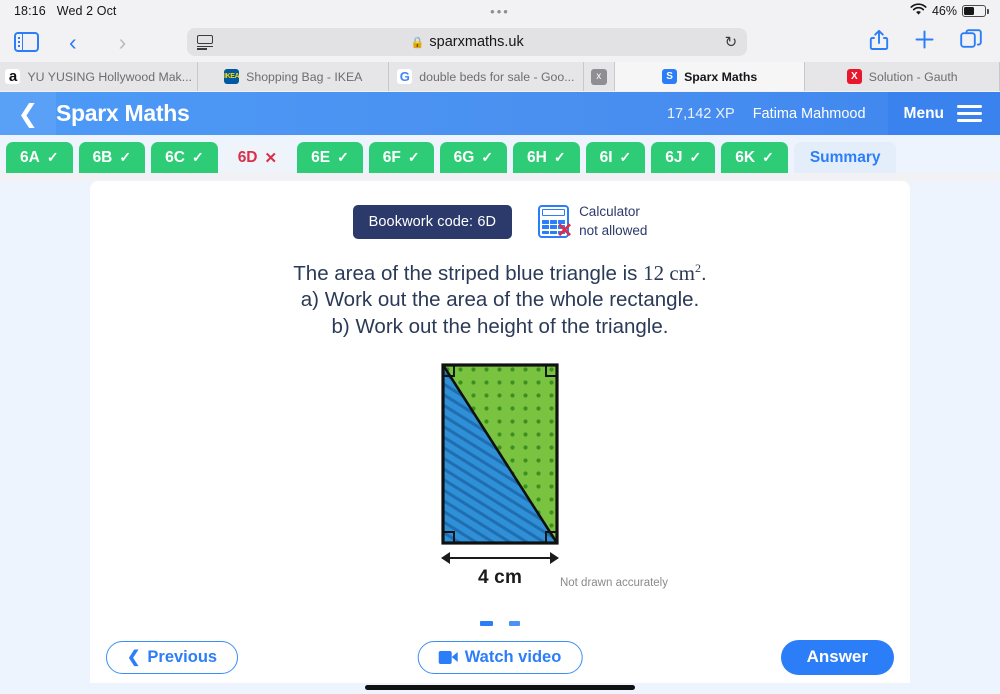 The height and width of the screenshot is (694, 1000). I want to click on question-tab-6c: 6C ✓, so click(184, 157).